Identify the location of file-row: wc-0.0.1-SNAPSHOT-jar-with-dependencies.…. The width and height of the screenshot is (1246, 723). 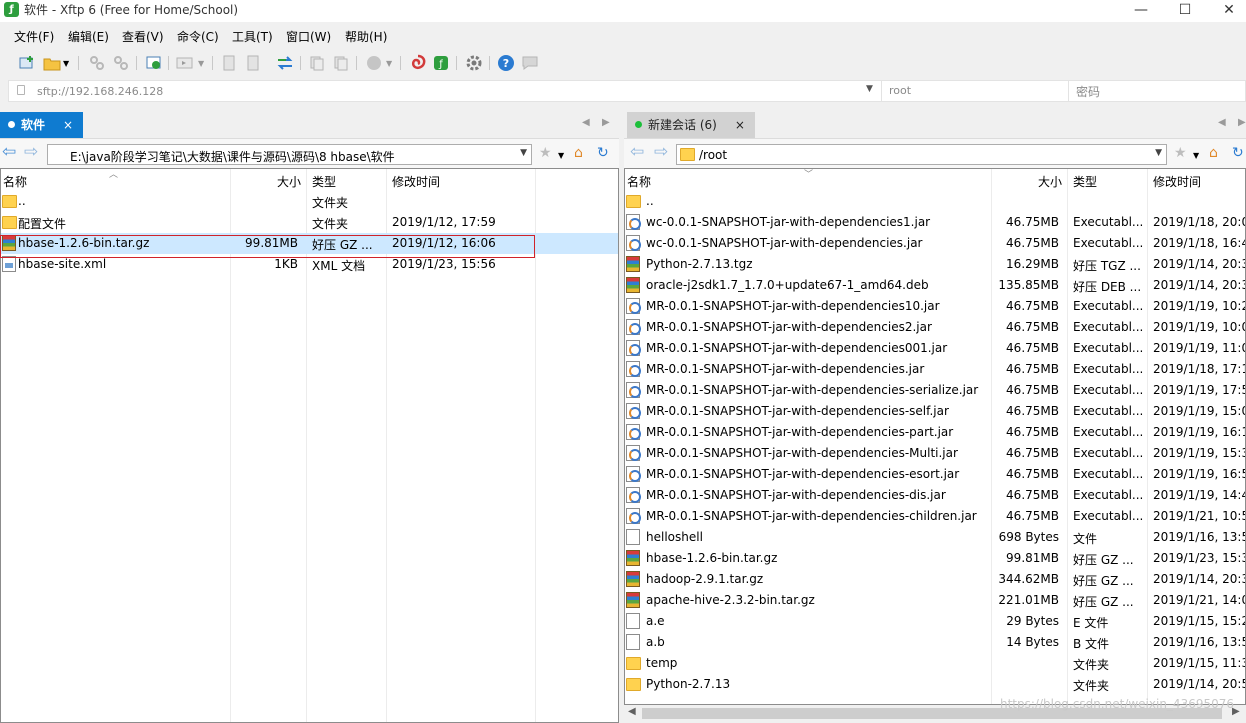
(935, 243).